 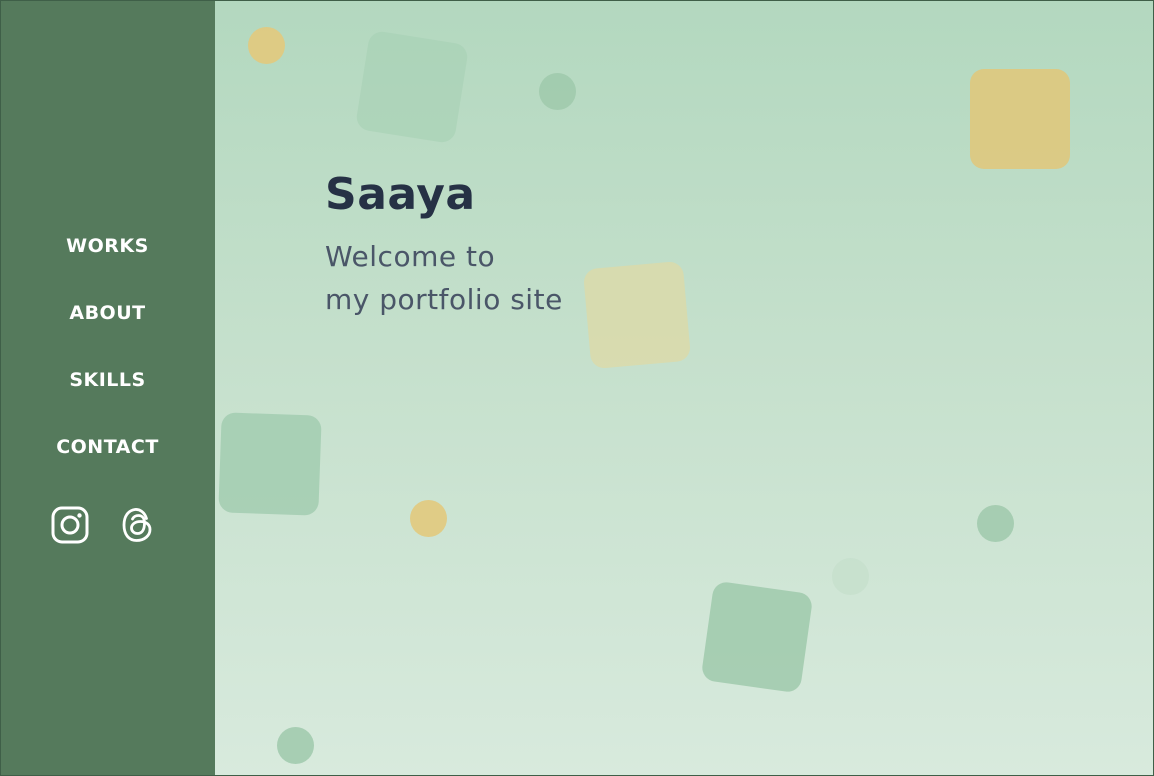 I want to click on threads-icon, so click(x=137, y=525).